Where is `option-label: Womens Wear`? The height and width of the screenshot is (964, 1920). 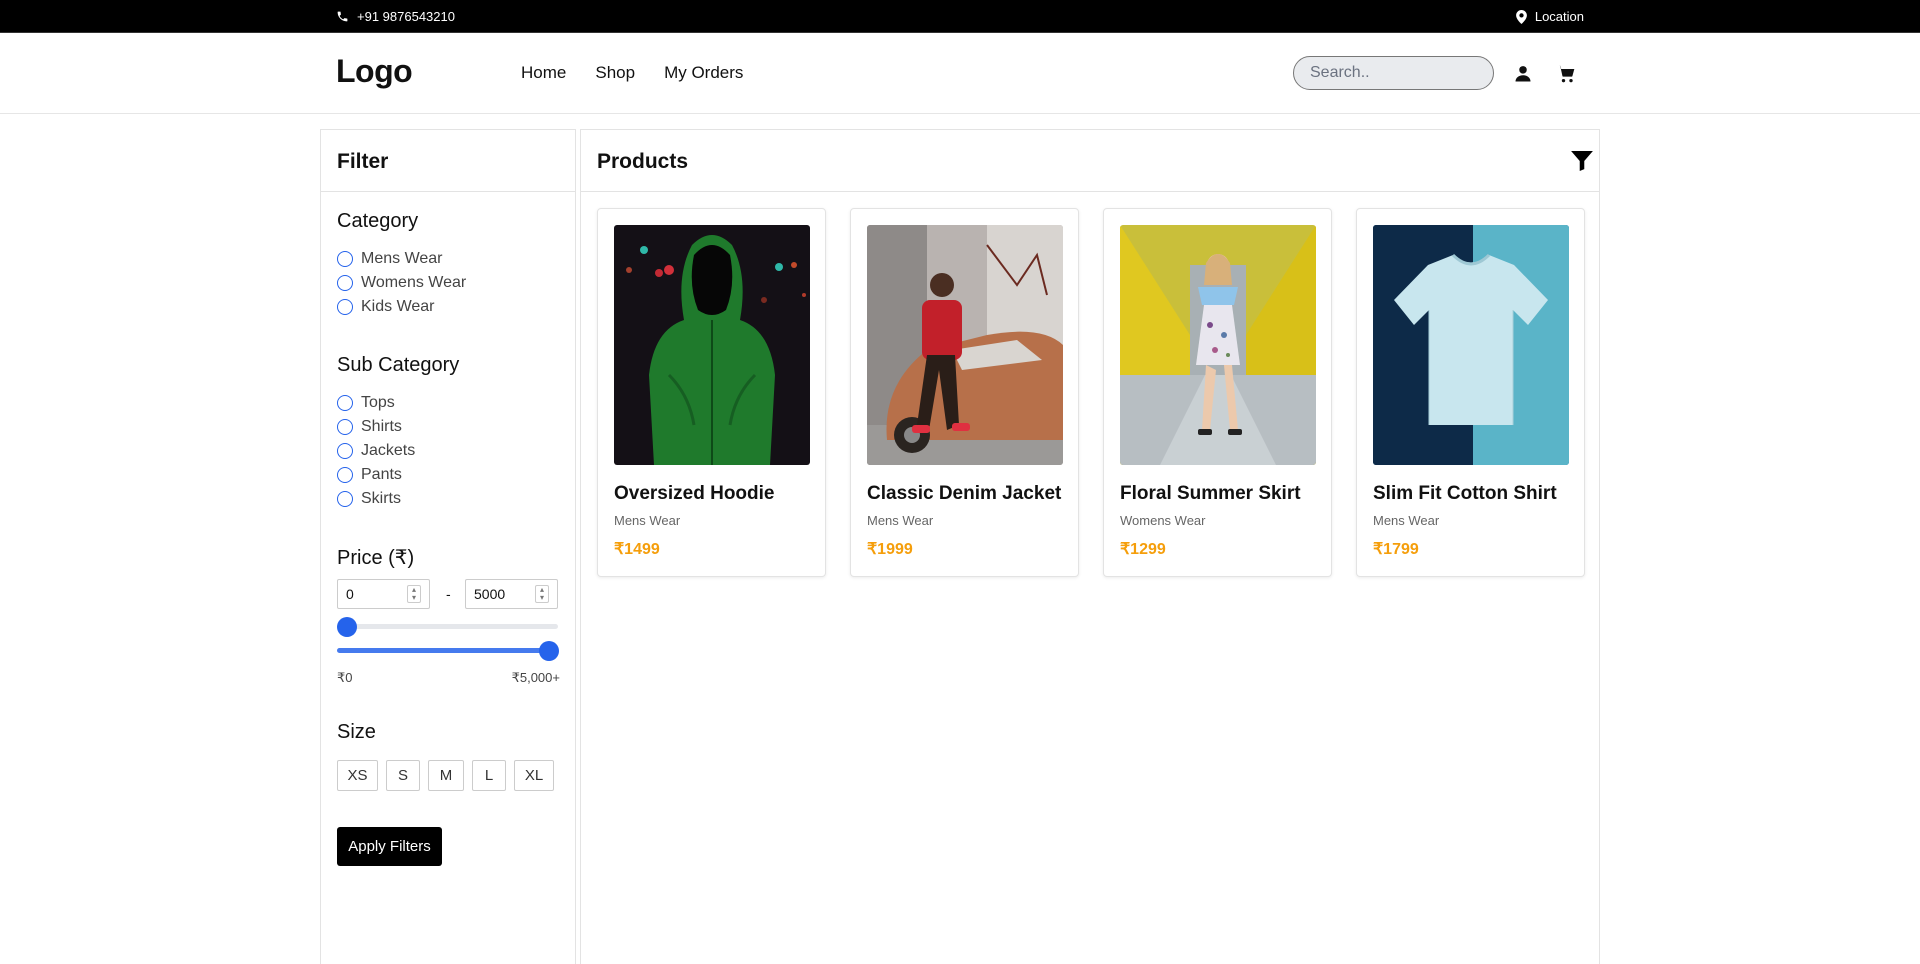
option-label: Womens Wear is located at coordinates (414, 282).